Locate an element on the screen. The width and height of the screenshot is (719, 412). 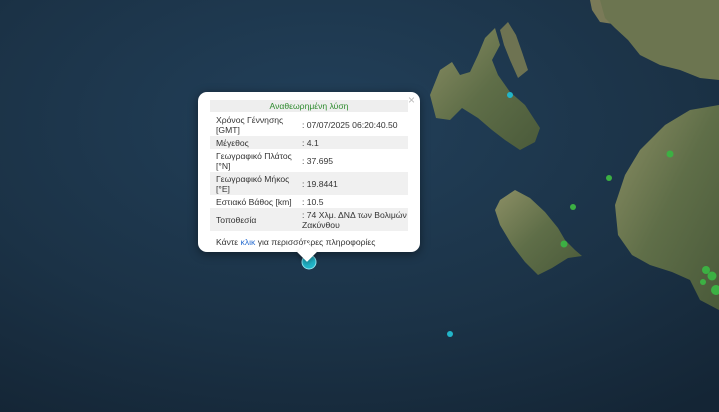
info-row-depth: Εστιακό Βάθος [km] : 10.5 is located at coordinates (309, 201).